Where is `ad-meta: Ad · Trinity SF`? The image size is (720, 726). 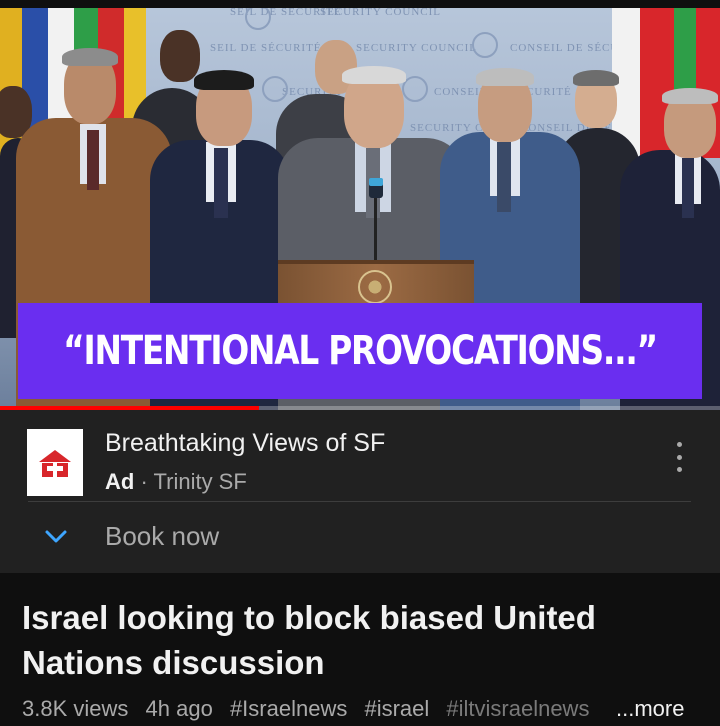
ad-meta: Ad · Trinity SF is located at coordinates (176, 482).